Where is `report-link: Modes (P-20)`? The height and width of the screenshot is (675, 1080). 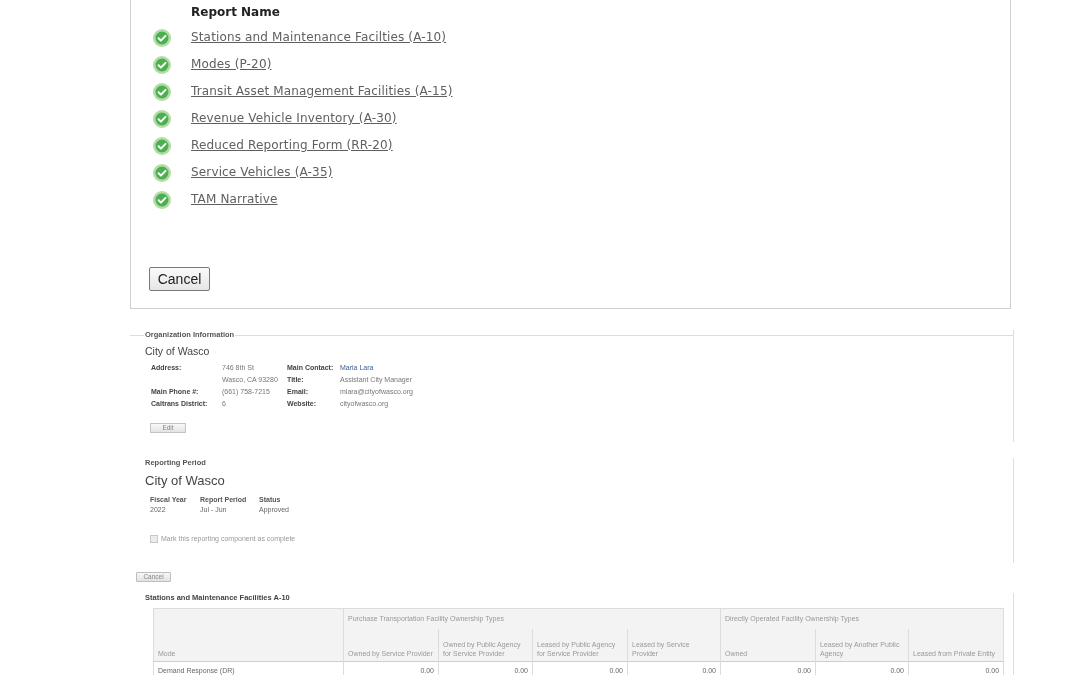
report-link: Modes (P-20) is located at coordinates (231, 64).